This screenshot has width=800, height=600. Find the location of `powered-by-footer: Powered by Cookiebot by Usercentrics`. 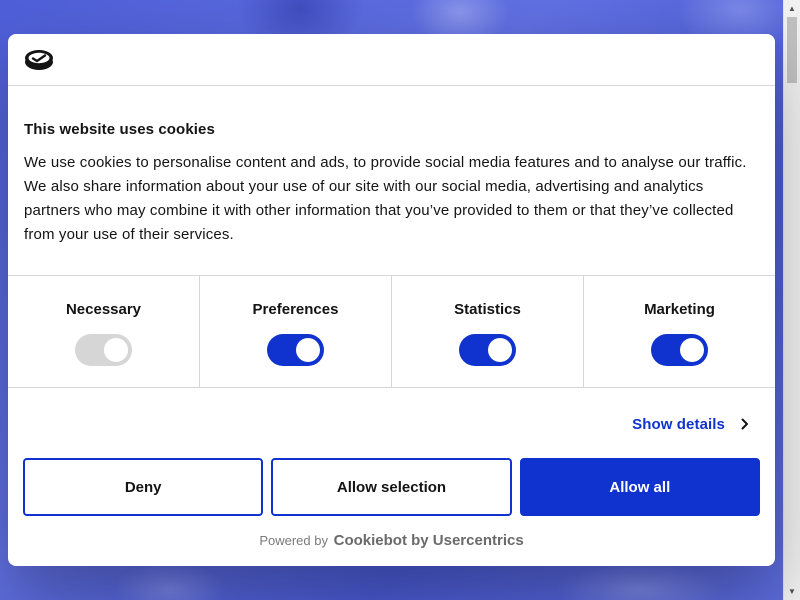

powered-by-footer: Powered by Cookiebot by Usercentrics is located at coordinates (391, 541).